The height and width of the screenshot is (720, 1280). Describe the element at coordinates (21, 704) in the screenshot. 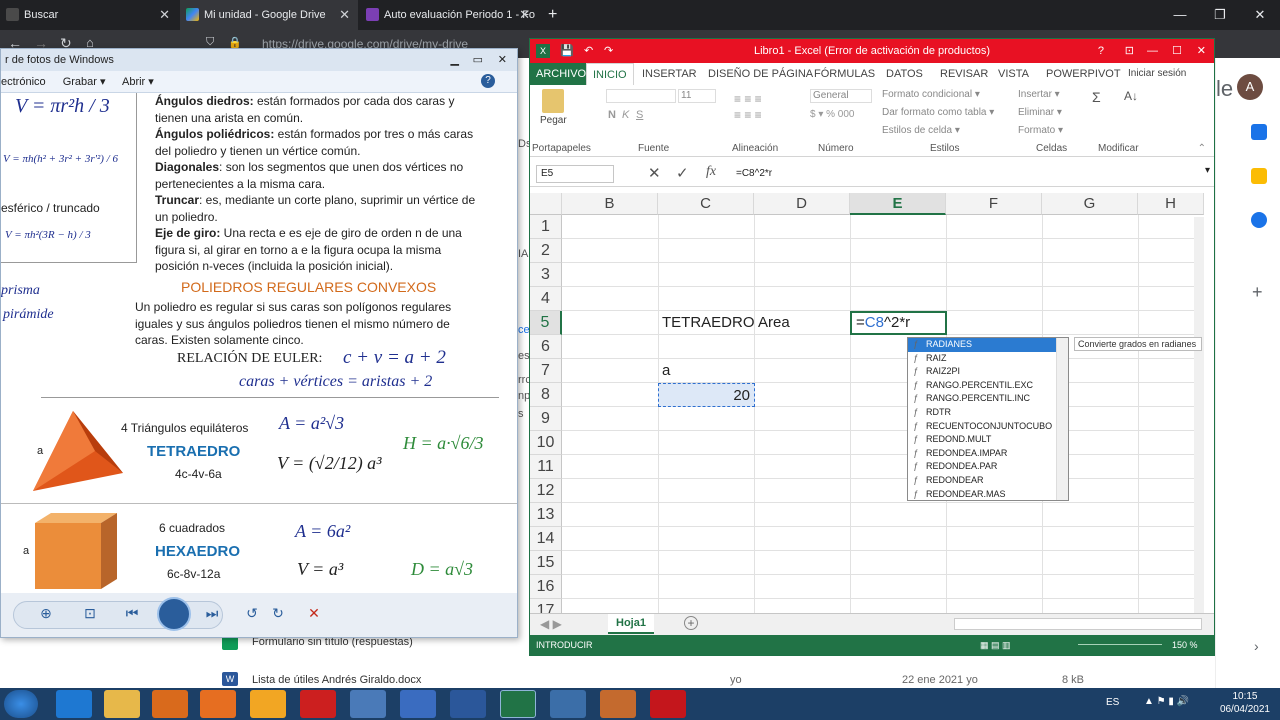

I see `start-button` at that location.